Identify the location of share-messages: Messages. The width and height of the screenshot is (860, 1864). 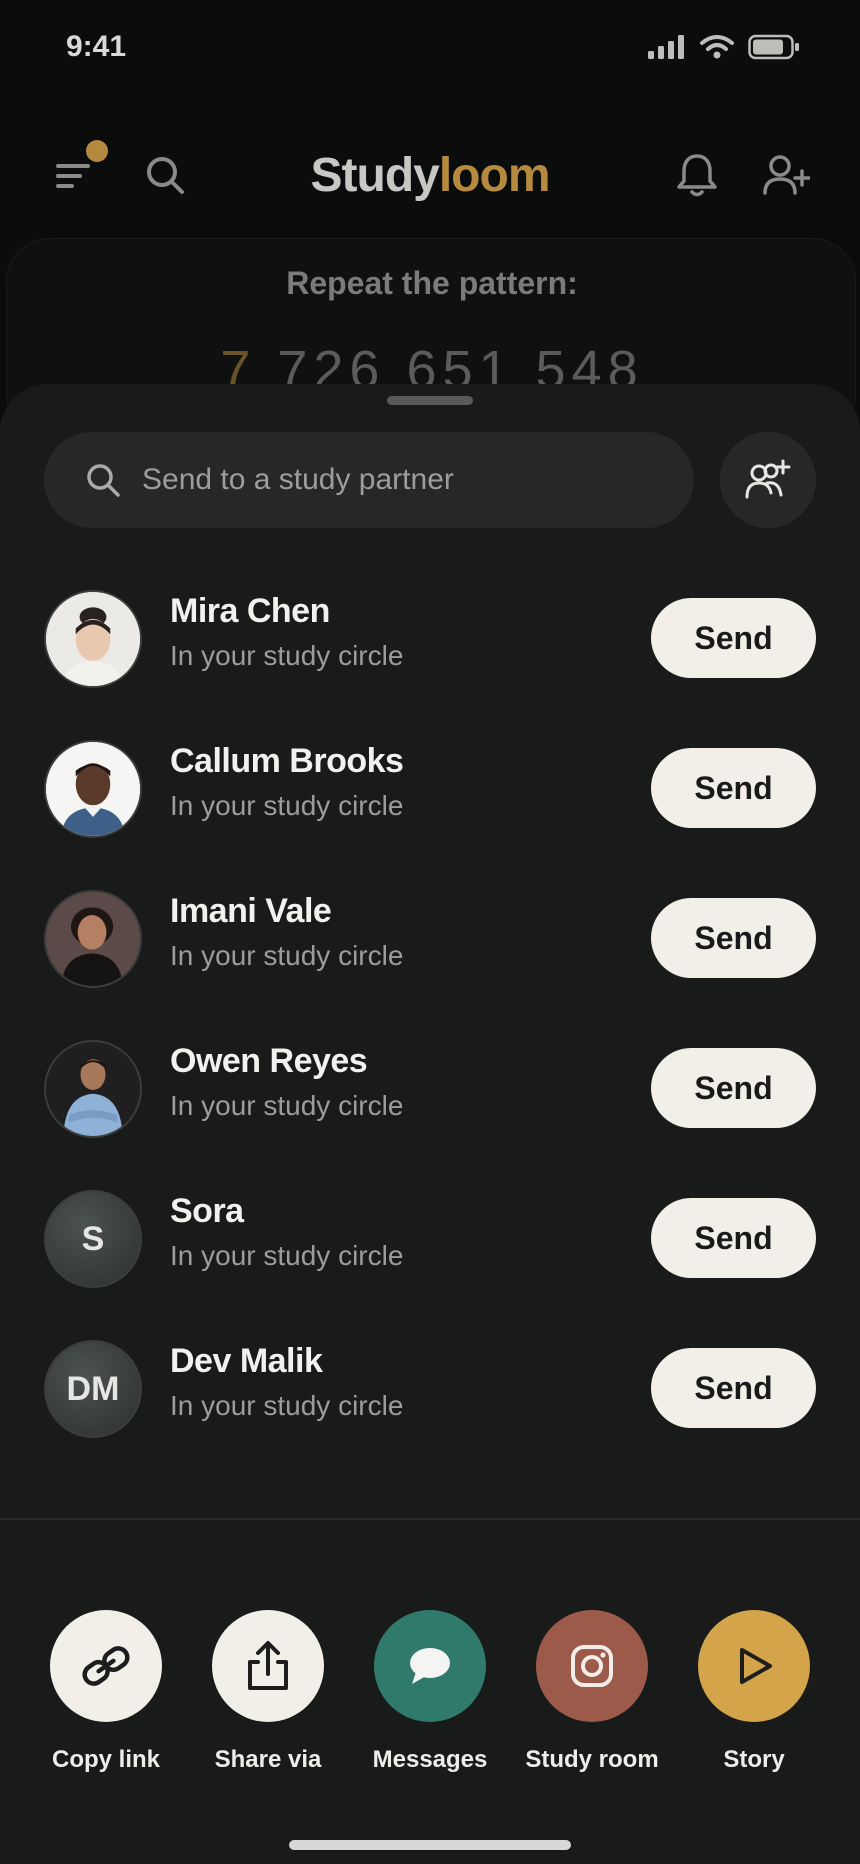
(430, 1691).